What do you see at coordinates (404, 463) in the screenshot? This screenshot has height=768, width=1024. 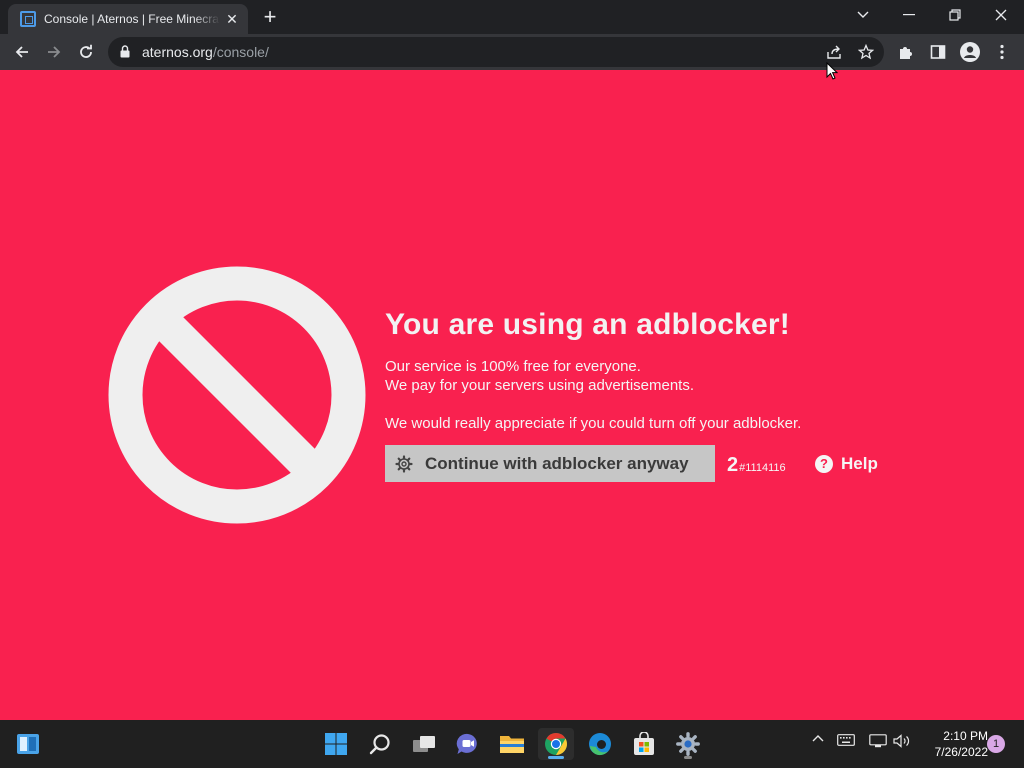 I see `gear-icon` at bounding box center [404, 463].